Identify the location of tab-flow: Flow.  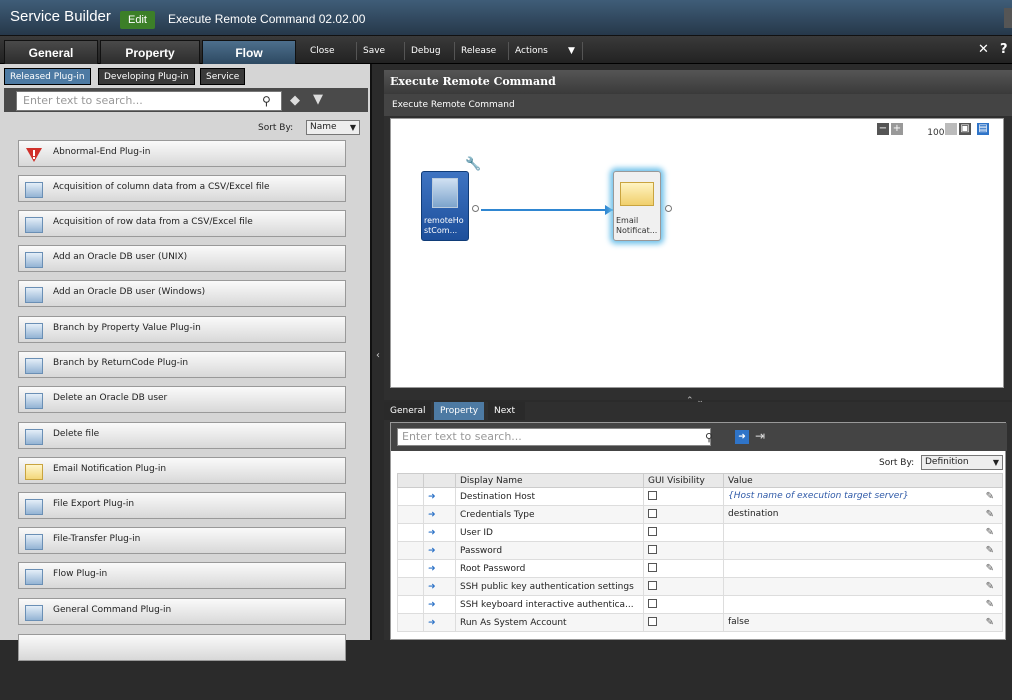
(249, 52).